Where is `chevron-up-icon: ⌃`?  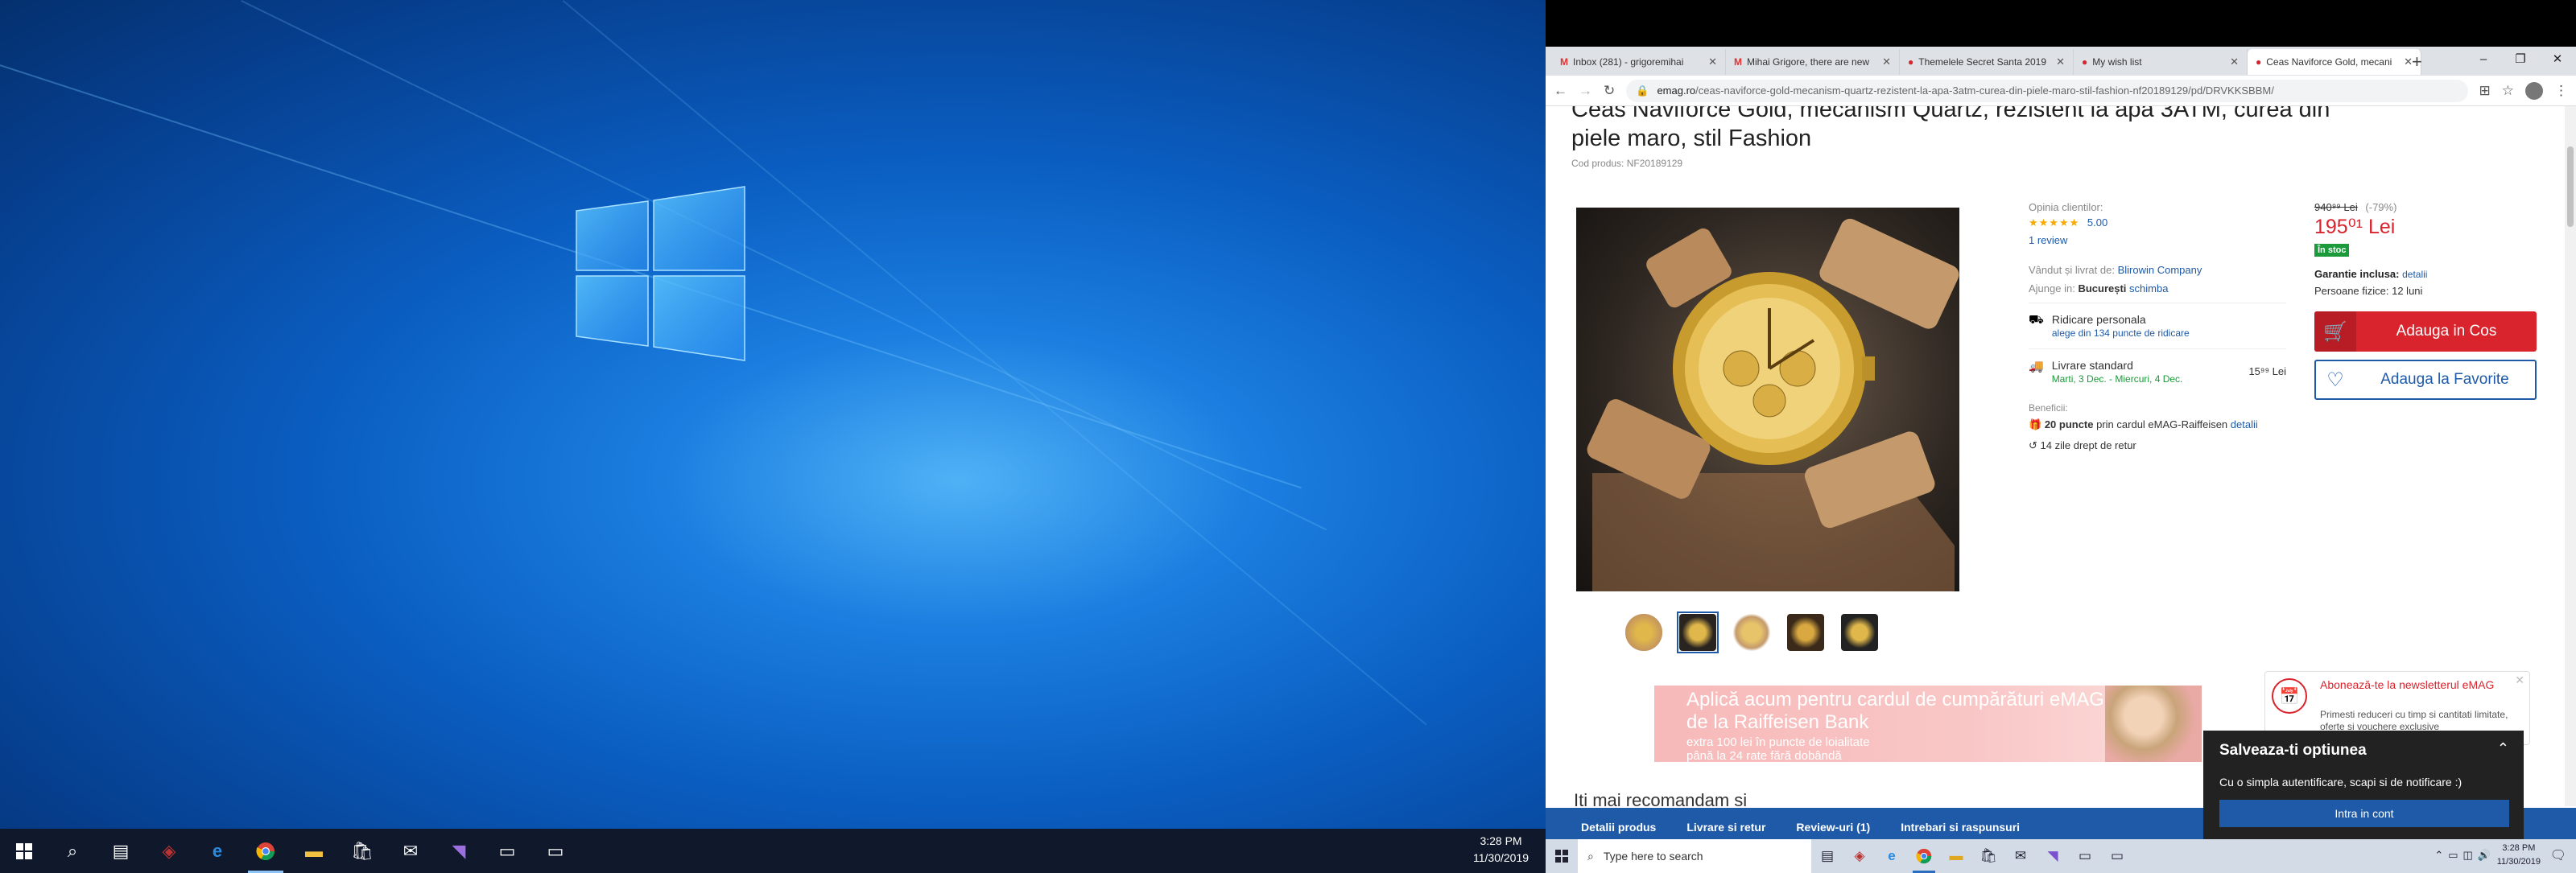 chevron-up-icon: ⌃ is located at coordinates (2503, 749).